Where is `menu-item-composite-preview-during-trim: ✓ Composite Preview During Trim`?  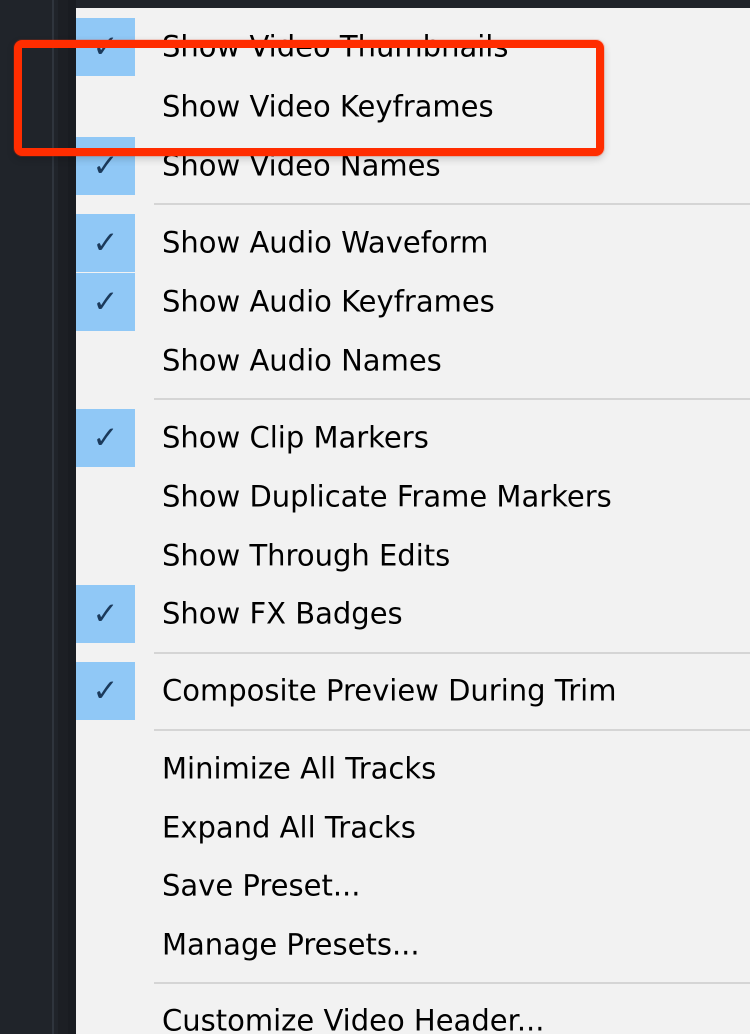
menu-item-composite-preview-during-trim: ✓ Composite Preview During Trim is located at coordinates (413, 691).